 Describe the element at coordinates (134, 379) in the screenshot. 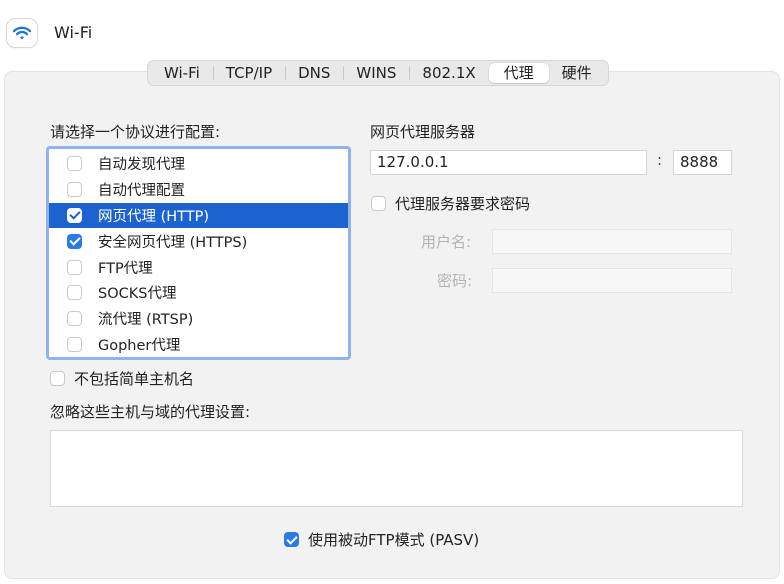

I see `exclude-simple-hostnames-label: 不包括简单主机名` at that location.